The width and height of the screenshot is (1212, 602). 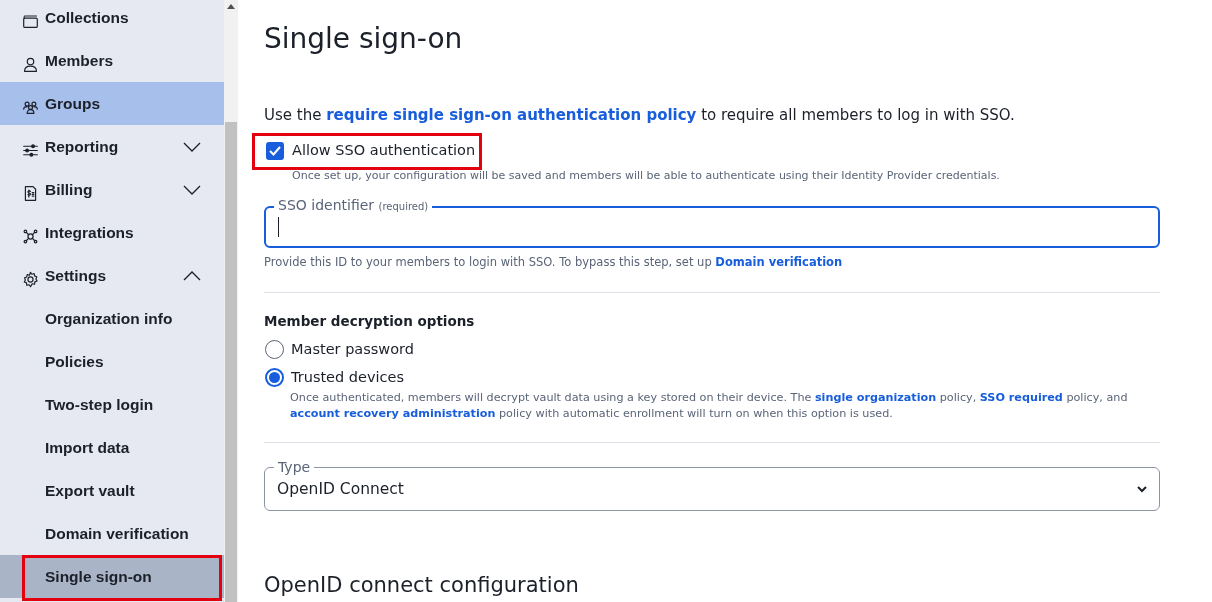 What do you see at coordinates (112, 146) in the screenshot?
I see `sidebar-item: Reporting` at bounding box center [112, 146].